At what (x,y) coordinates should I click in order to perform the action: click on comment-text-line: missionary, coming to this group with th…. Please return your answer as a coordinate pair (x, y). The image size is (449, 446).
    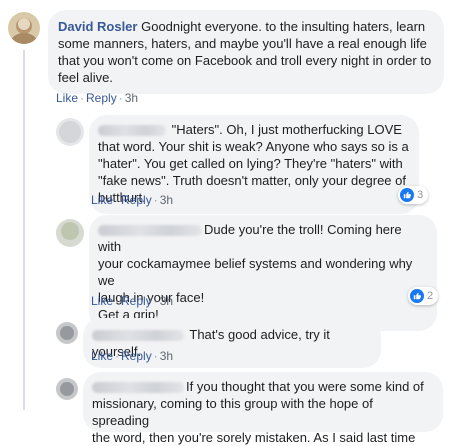
    Looking at the image, I should click on (232, 412).